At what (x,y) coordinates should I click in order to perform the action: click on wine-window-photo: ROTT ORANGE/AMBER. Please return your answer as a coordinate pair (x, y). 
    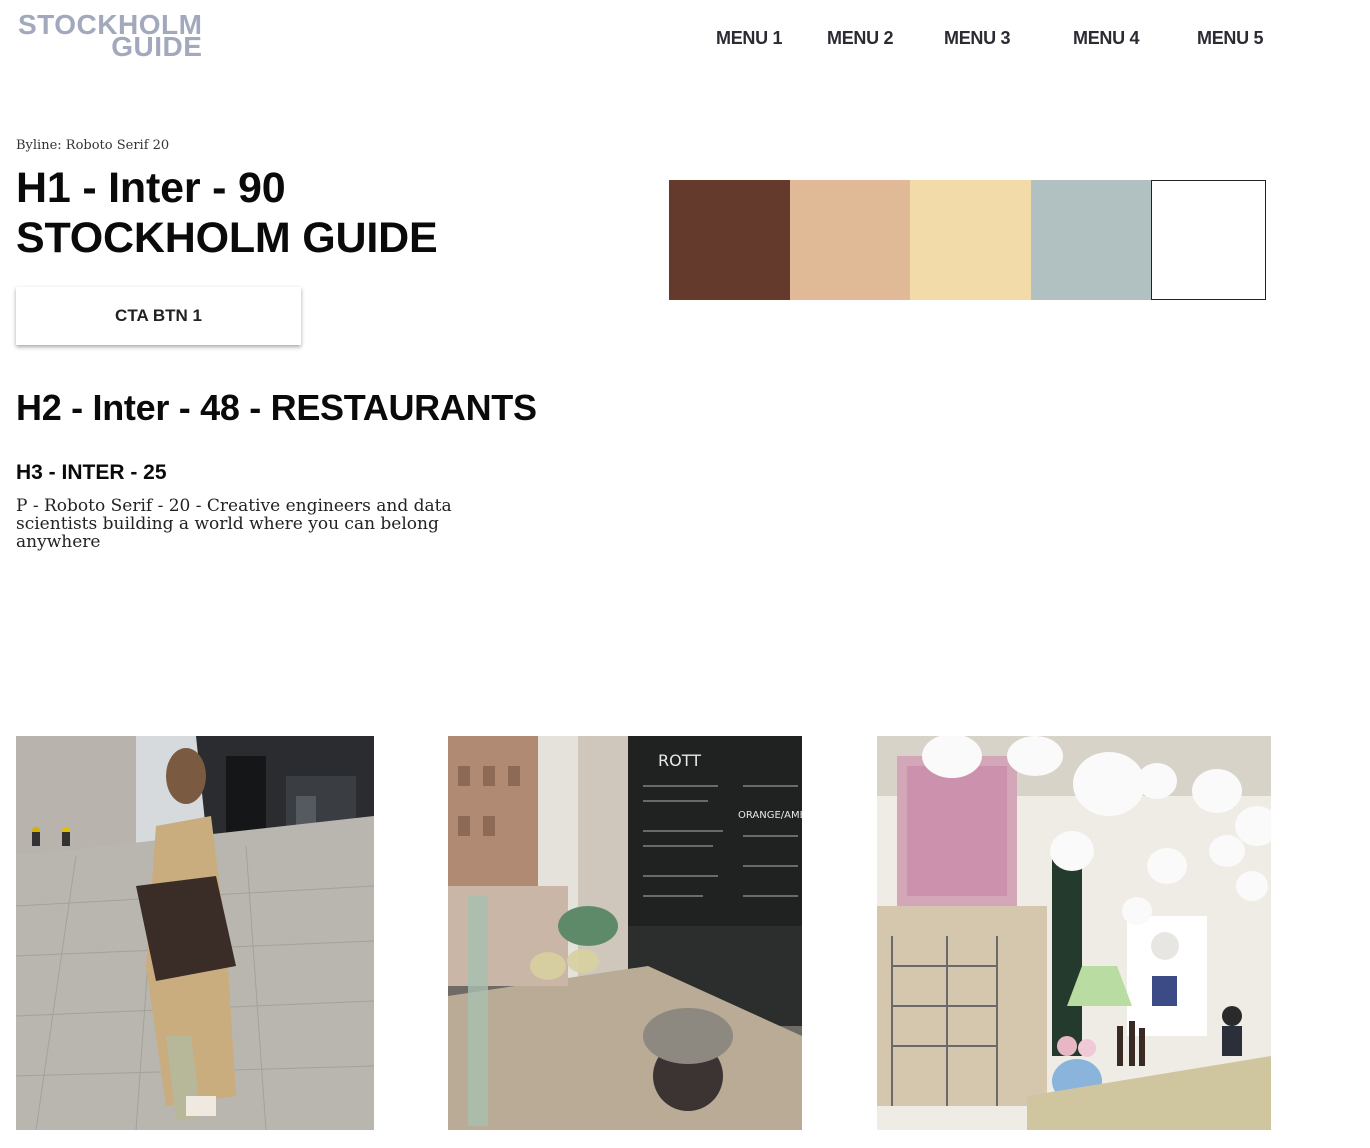
    Looking at the image, I should click on (625, 933).